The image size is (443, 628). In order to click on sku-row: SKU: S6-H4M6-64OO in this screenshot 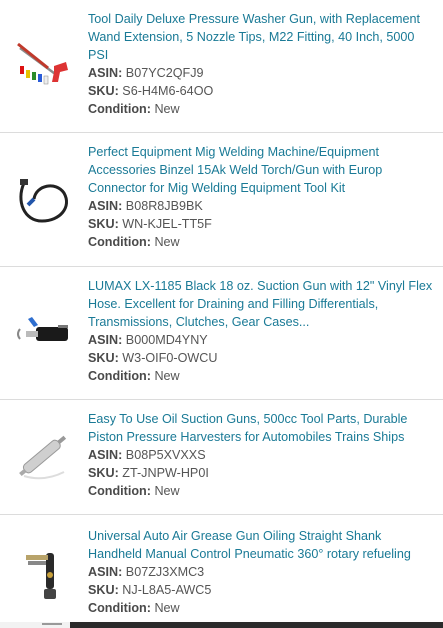, I will do `click(260, 91)`.